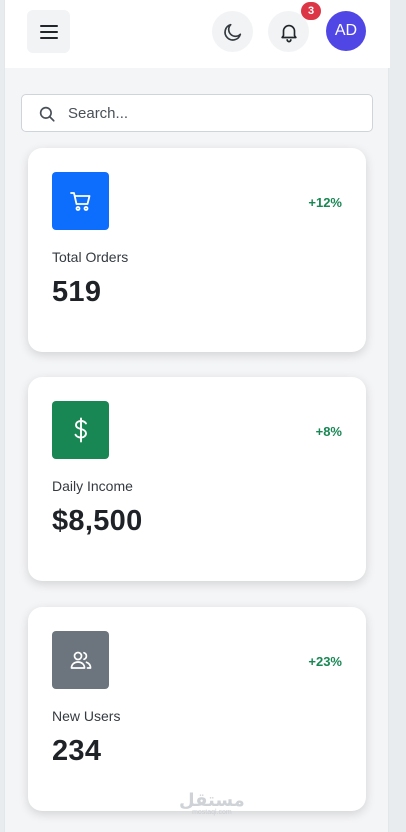 This screenshot has height=832, width=406. I want to click on hamburger-menu-icon, so click(48, 31).